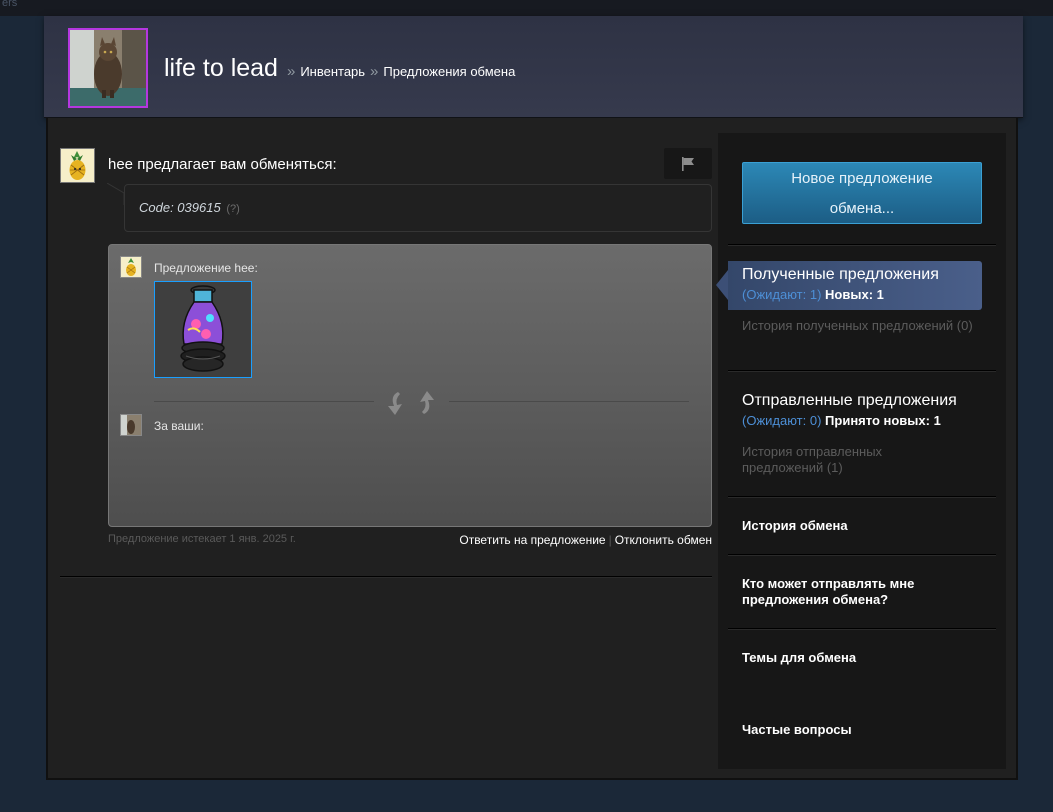  I want to click on topbar-text: ers, so click(10, 4).